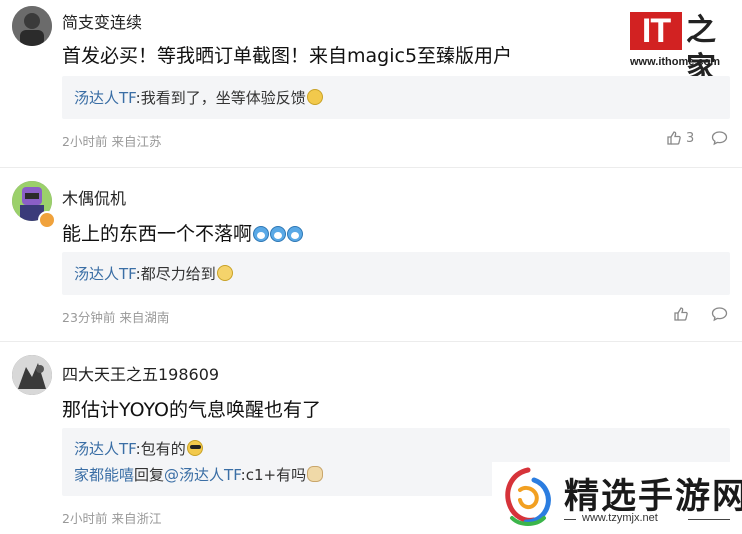  Describe the element at coordinates (136, 141) in the screenshot. I see `comment-location: 来自江苏` at that location.